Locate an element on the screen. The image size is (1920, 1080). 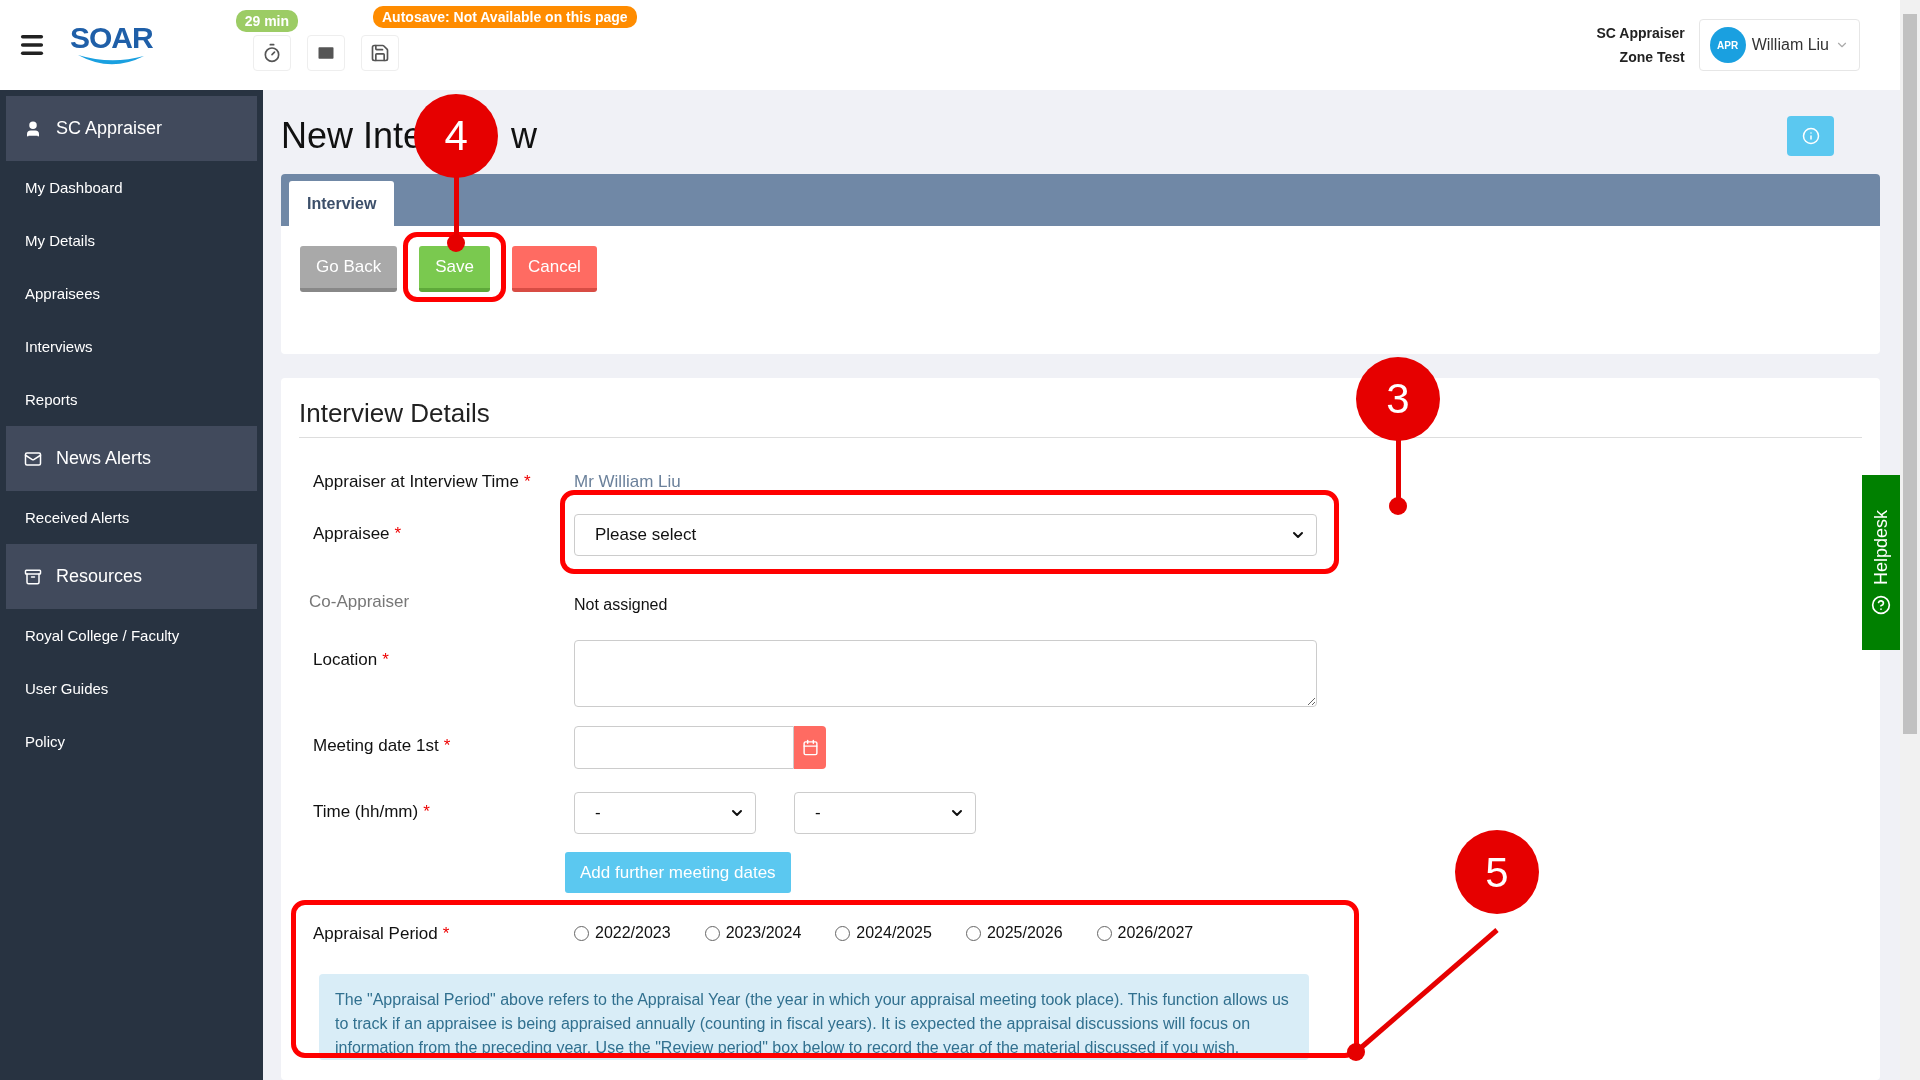
sidebar-item: User Guides is located at coordinates (131, 688).